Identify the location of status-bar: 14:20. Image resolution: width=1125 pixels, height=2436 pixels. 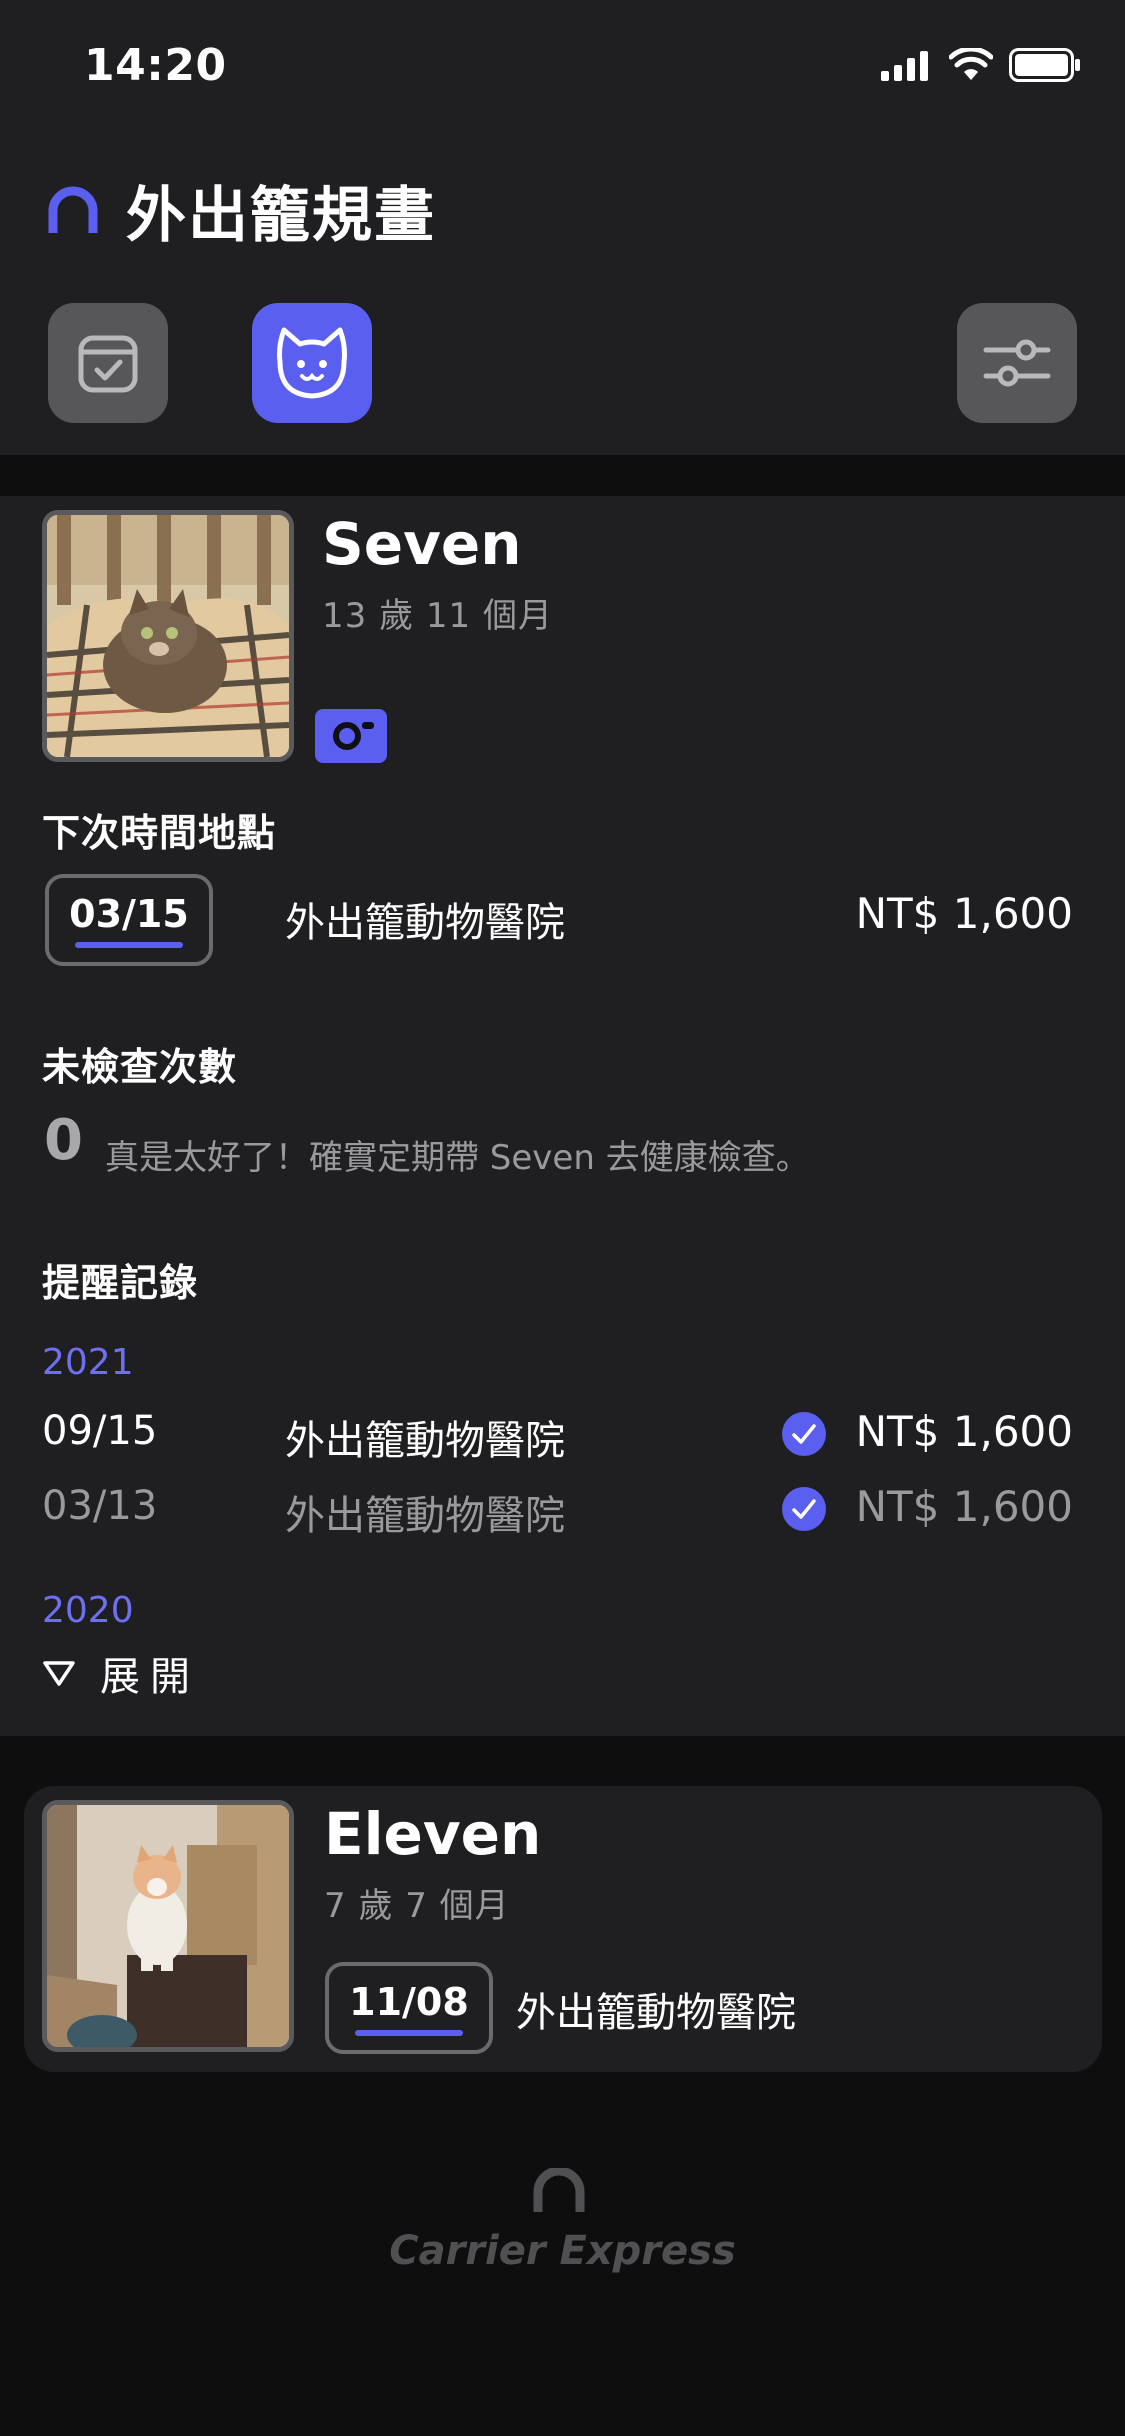
(562, 65).